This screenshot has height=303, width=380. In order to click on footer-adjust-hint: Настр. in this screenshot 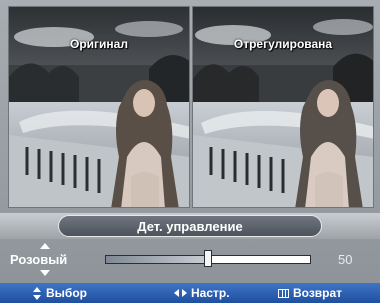, I will do `click(202, 293)`.